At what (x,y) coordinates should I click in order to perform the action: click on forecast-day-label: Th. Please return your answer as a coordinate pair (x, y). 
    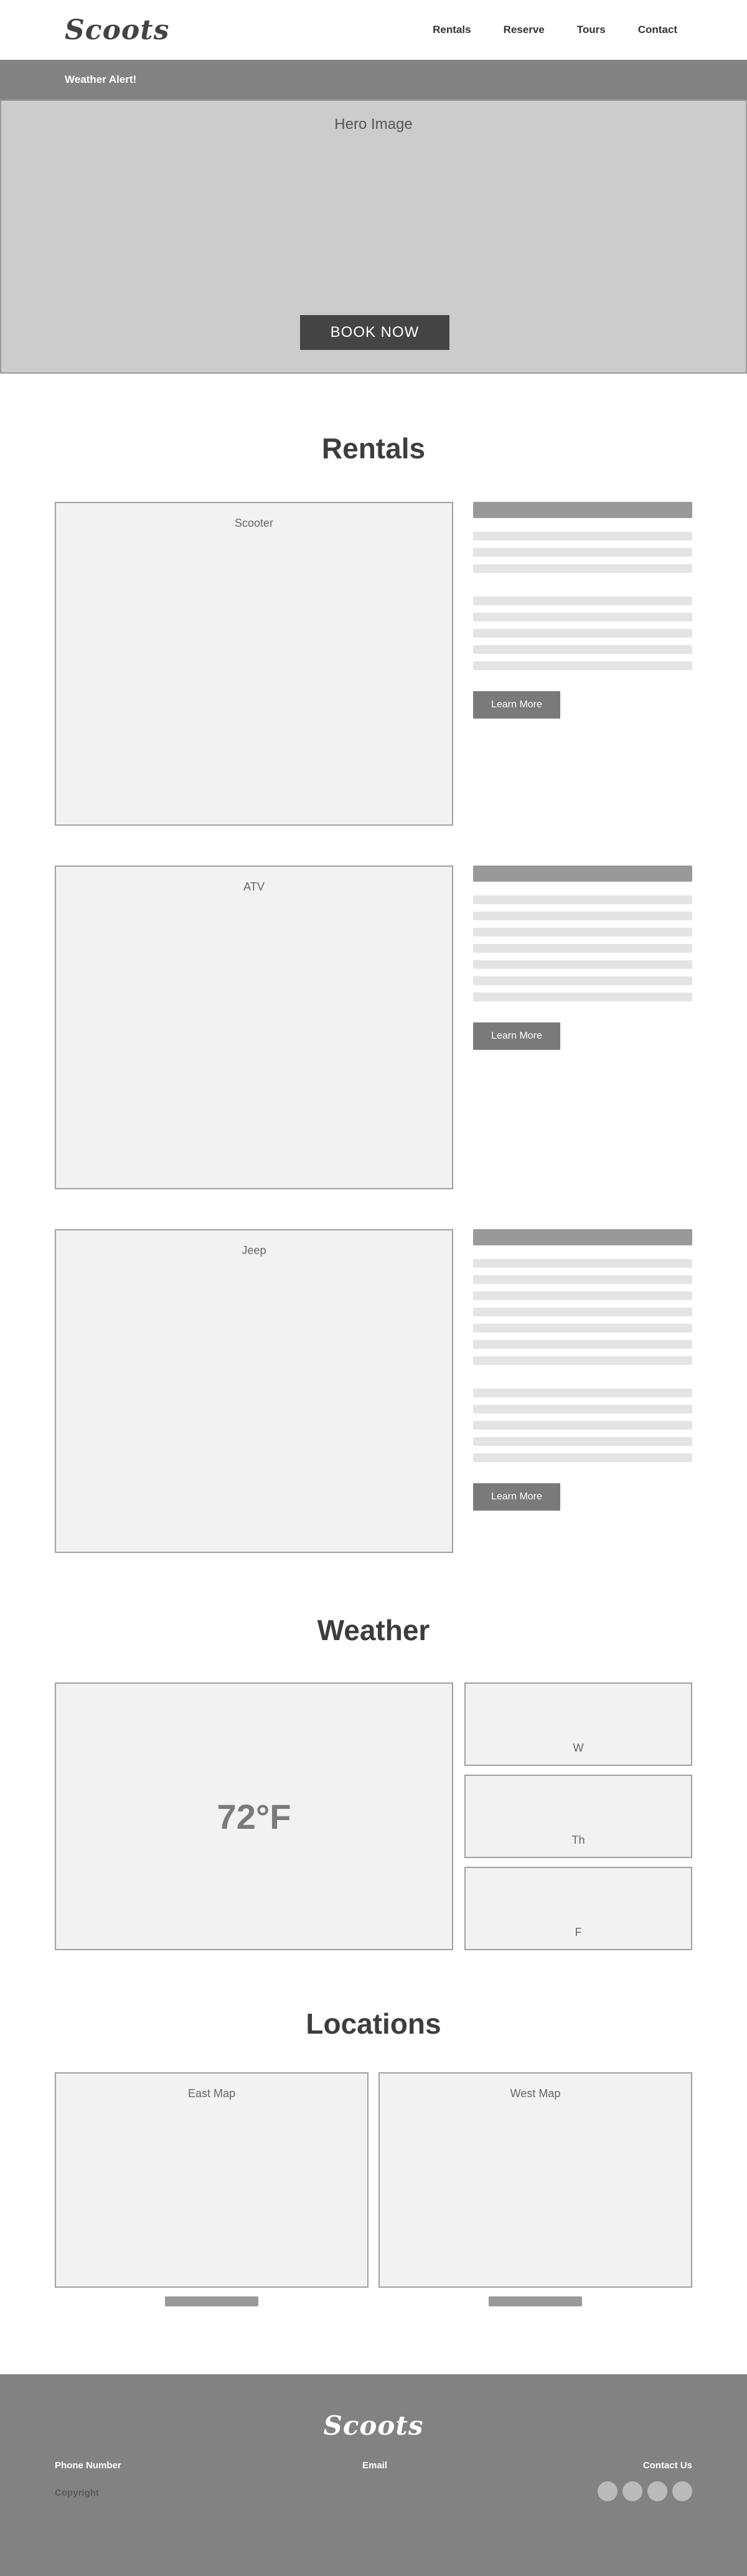
    Looking at the image, I should click on (578, 1840).